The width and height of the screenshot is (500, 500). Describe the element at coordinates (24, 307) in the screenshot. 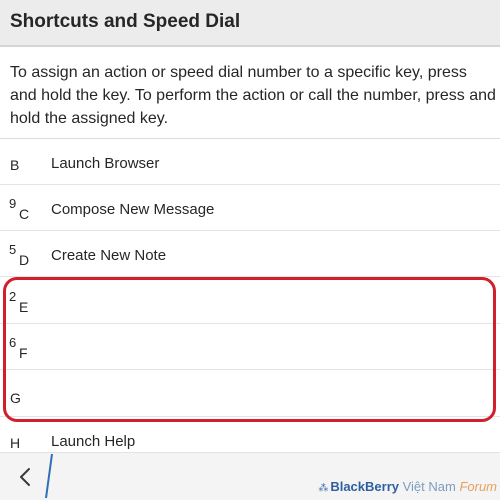

I see `shortcut-key: E` at that location.